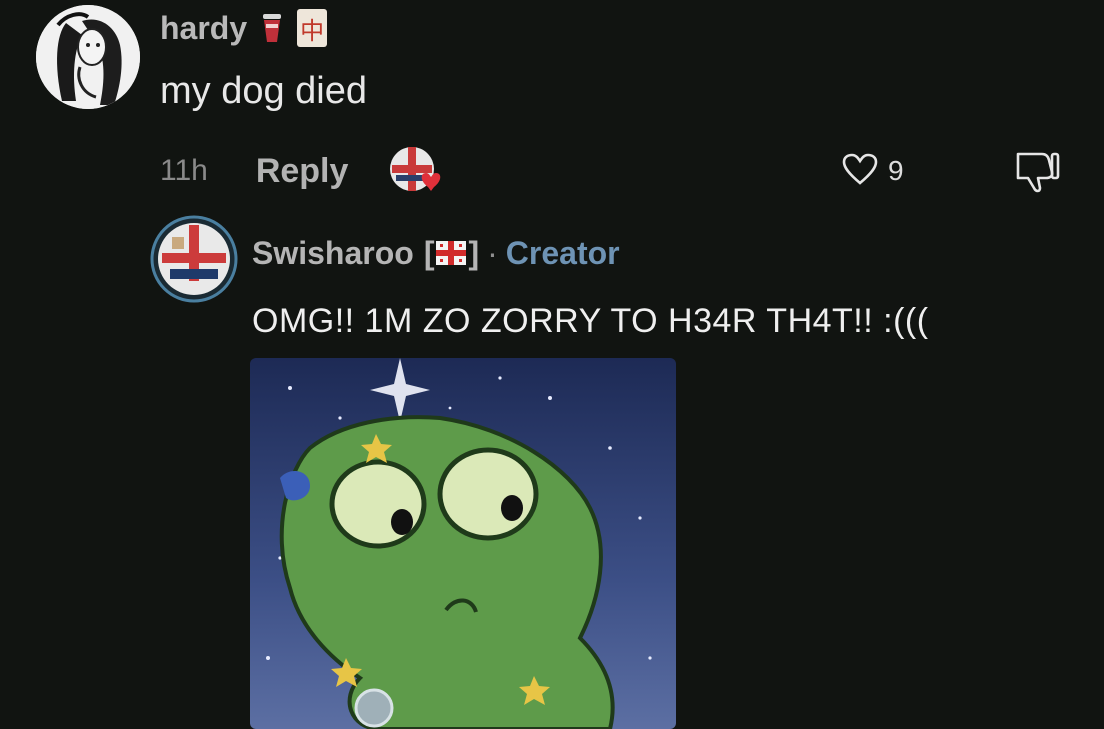  Describe the element at coordinates (860, 171) in the screenshot. I see `heart-icon` at that location.